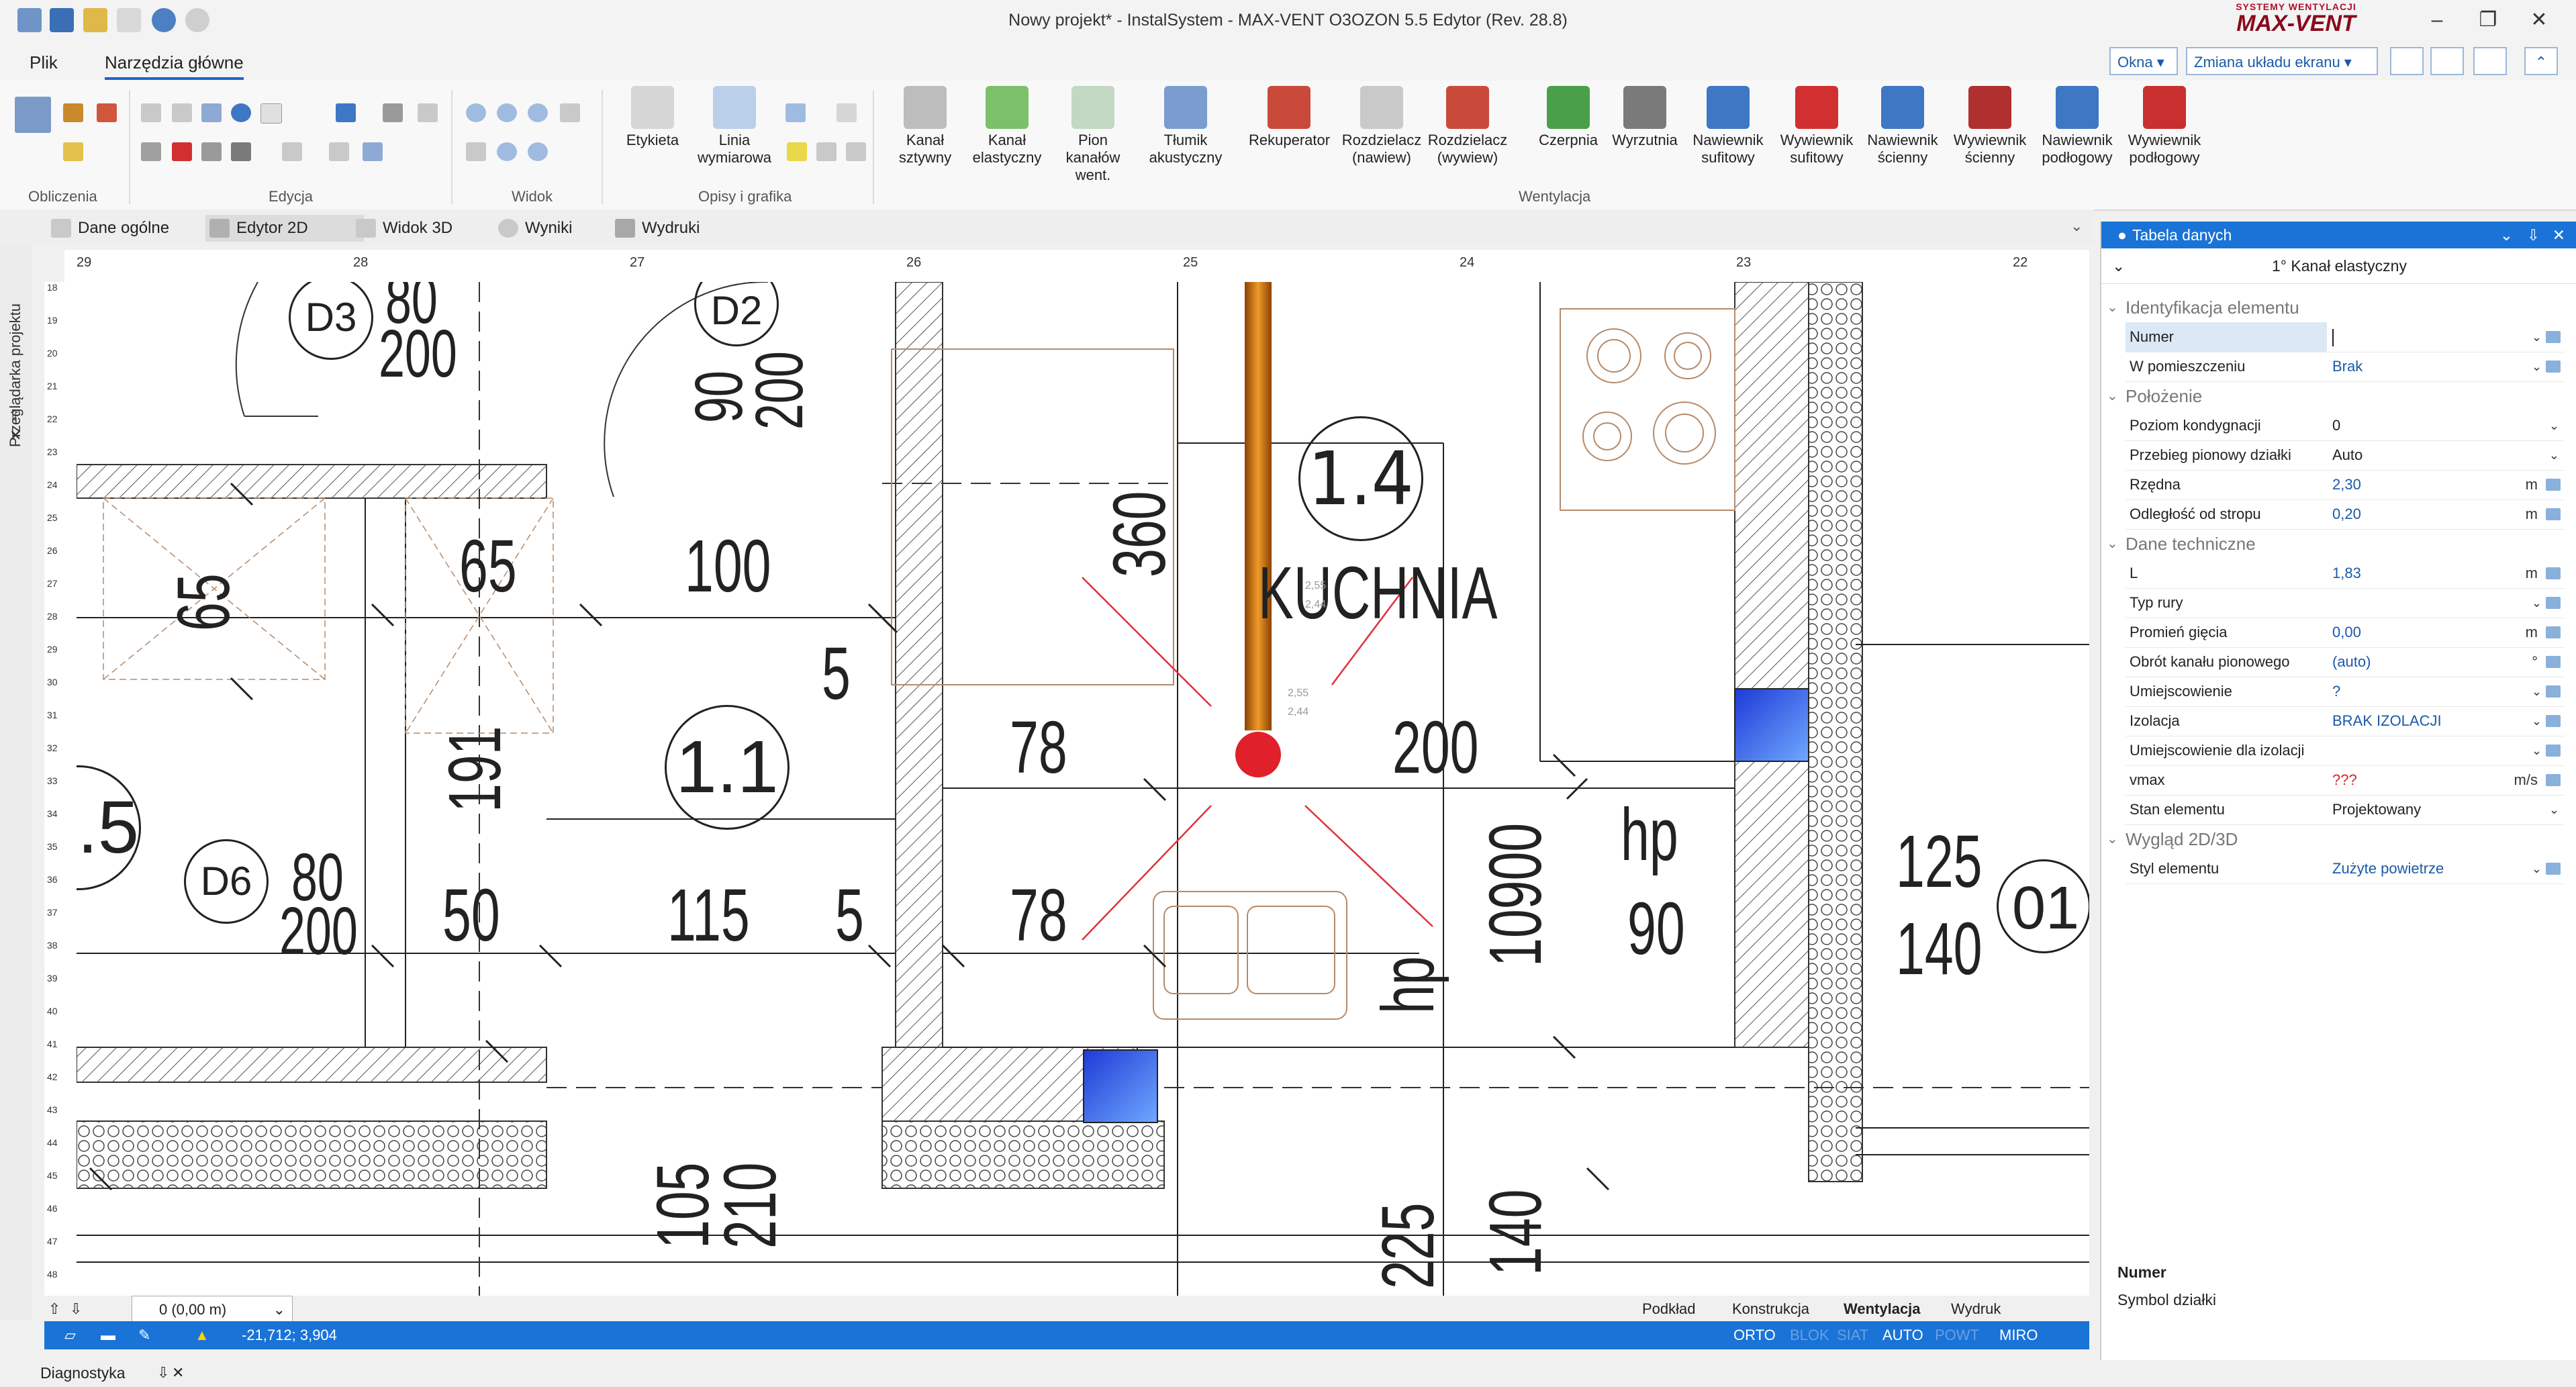 The width and height of the screenshot is (2576, 1387). Describe the element at coordinates (373, 151) in the screenshot. I see `text-format-icon` at that location.